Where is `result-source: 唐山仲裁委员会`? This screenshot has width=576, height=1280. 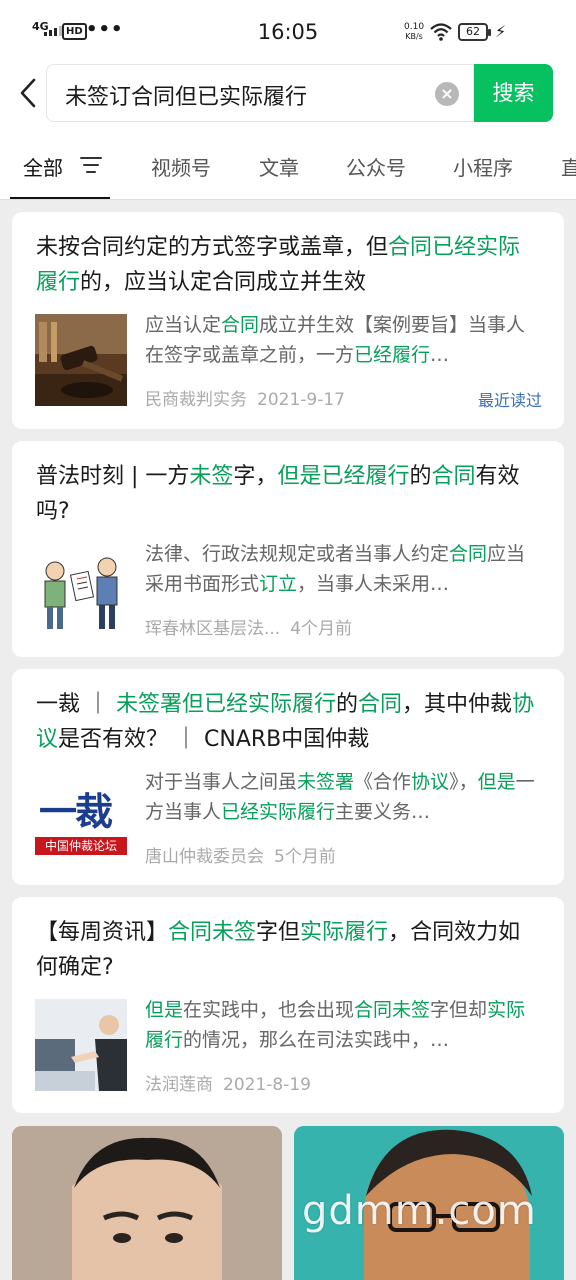 result-source: 唐山仲裁委员会 is located at coordinates (204, 857).